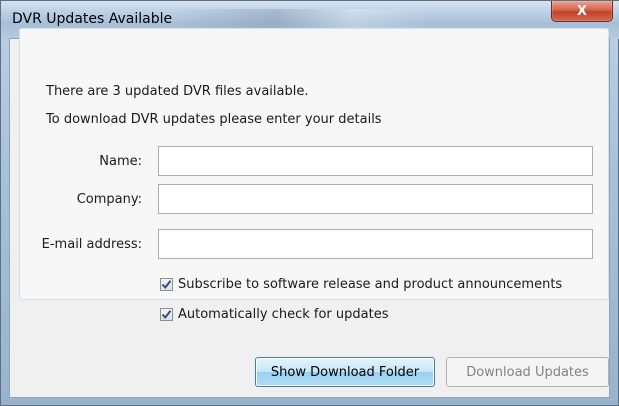 The width and height of the screenshot is (619, 406). Describe the element at coordinates (375, 244) in the screenshot. I see `email-input` at that location.